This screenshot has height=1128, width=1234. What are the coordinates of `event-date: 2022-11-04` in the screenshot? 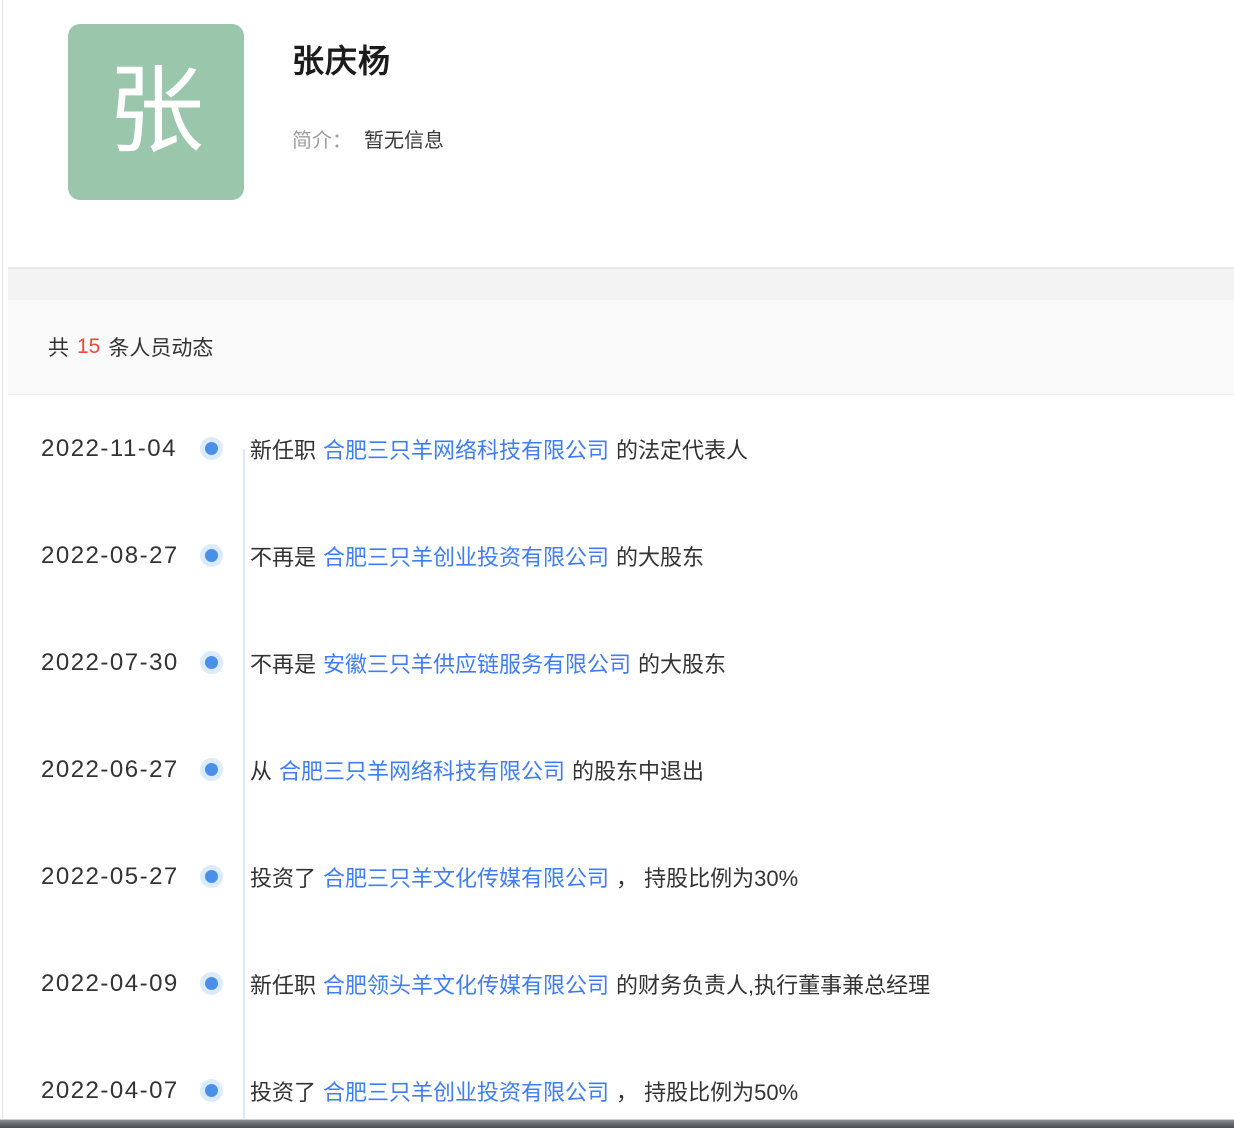 It's located at (109, 448).